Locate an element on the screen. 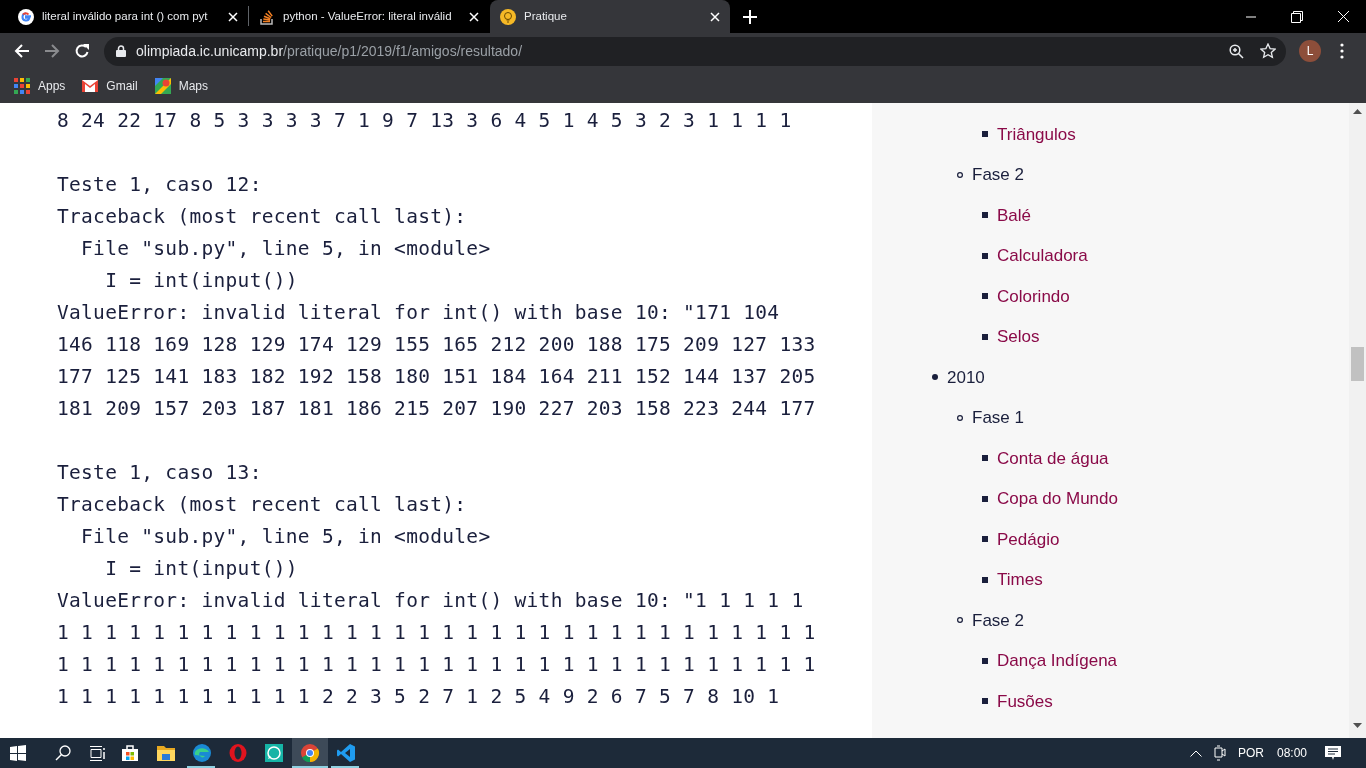  bookmark: Gmail is located at coordinates (110, 86).